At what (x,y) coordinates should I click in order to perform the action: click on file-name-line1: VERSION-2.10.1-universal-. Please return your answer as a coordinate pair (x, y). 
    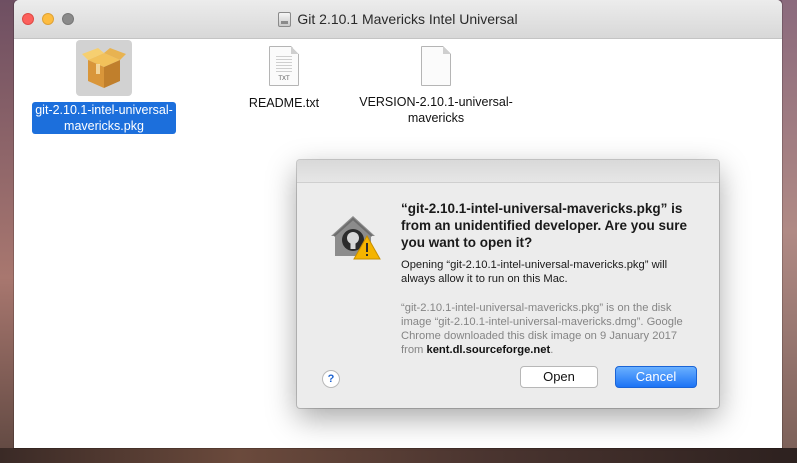
    Looking at the image, I should click on (436, 102).